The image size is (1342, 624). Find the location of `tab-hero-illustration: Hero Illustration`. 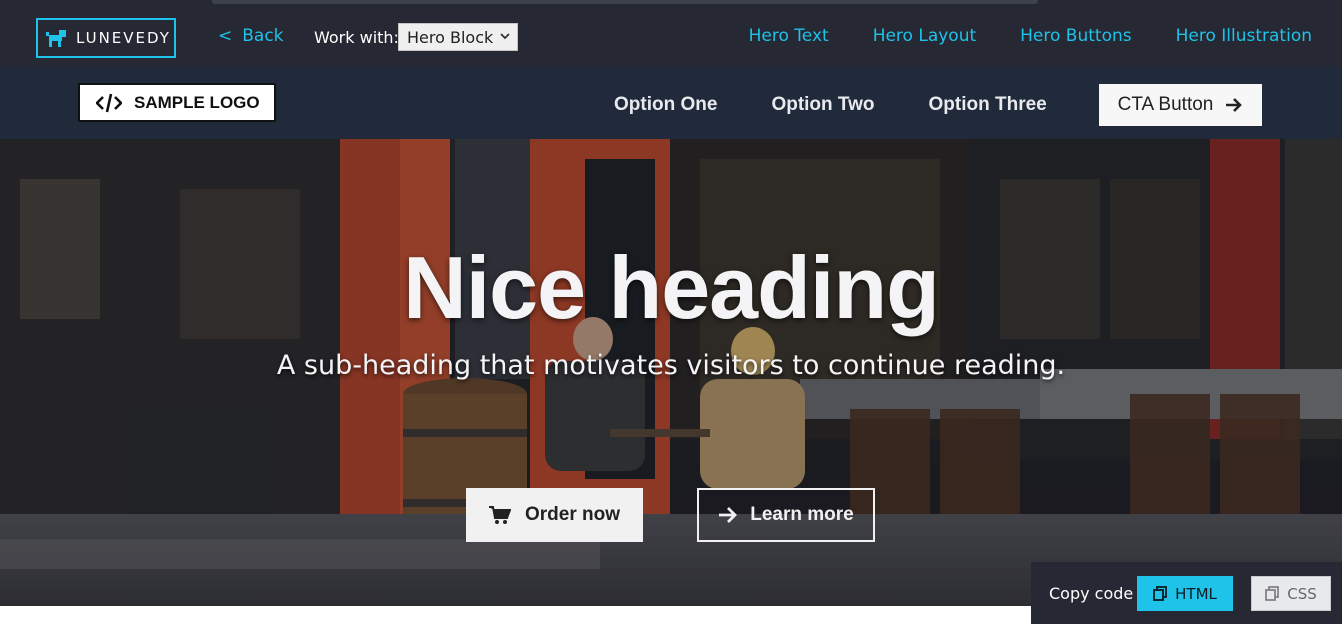

tab-hero-illustration: Hero Illustration is located at coordinates (1244, 36).